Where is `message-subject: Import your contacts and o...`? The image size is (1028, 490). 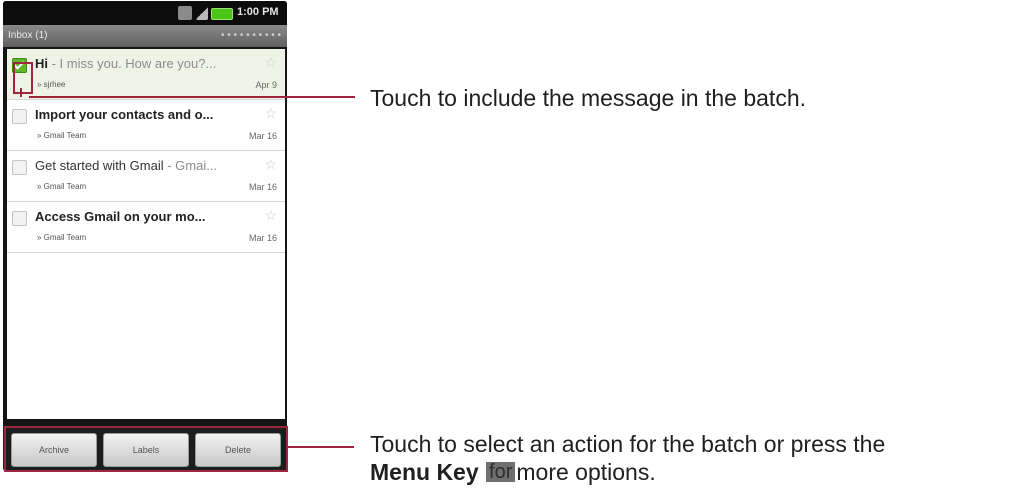 message-subject: Import your contacts and o... is located at coordinates (145, 114).